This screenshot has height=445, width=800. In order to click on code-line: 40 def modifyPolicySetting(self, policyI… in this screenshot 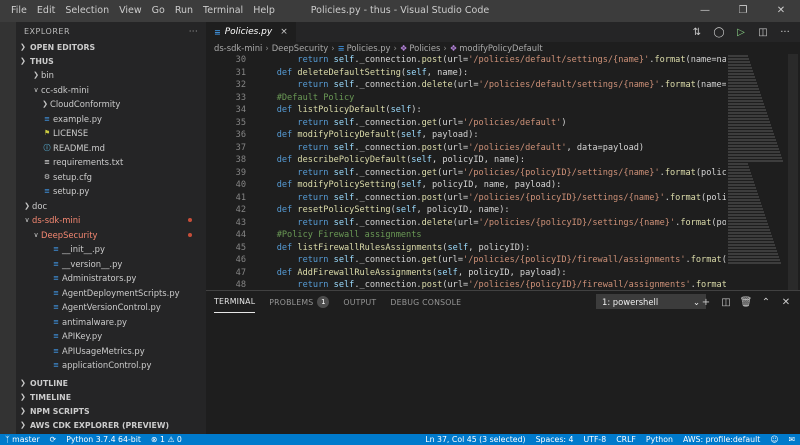, I will do `click(466, 185)`.